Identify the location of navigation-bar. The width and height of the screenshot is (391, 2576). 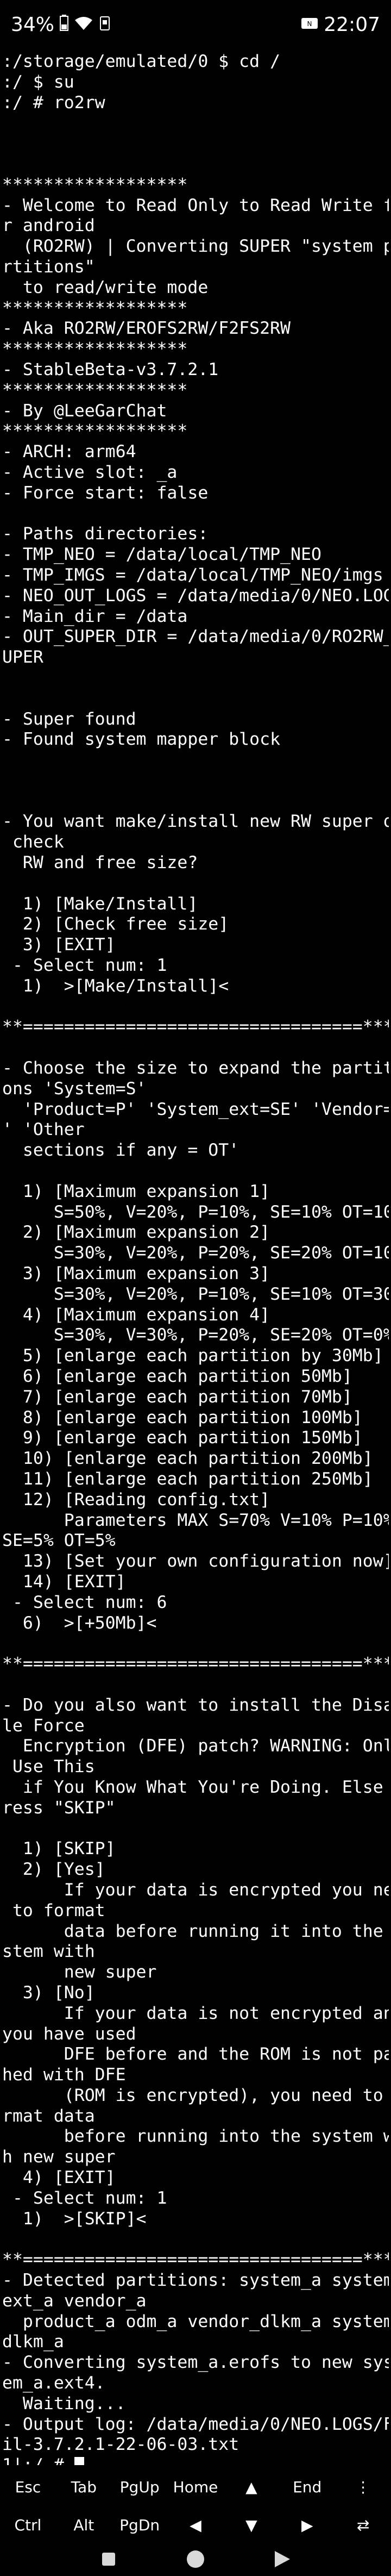
(195, 2560).